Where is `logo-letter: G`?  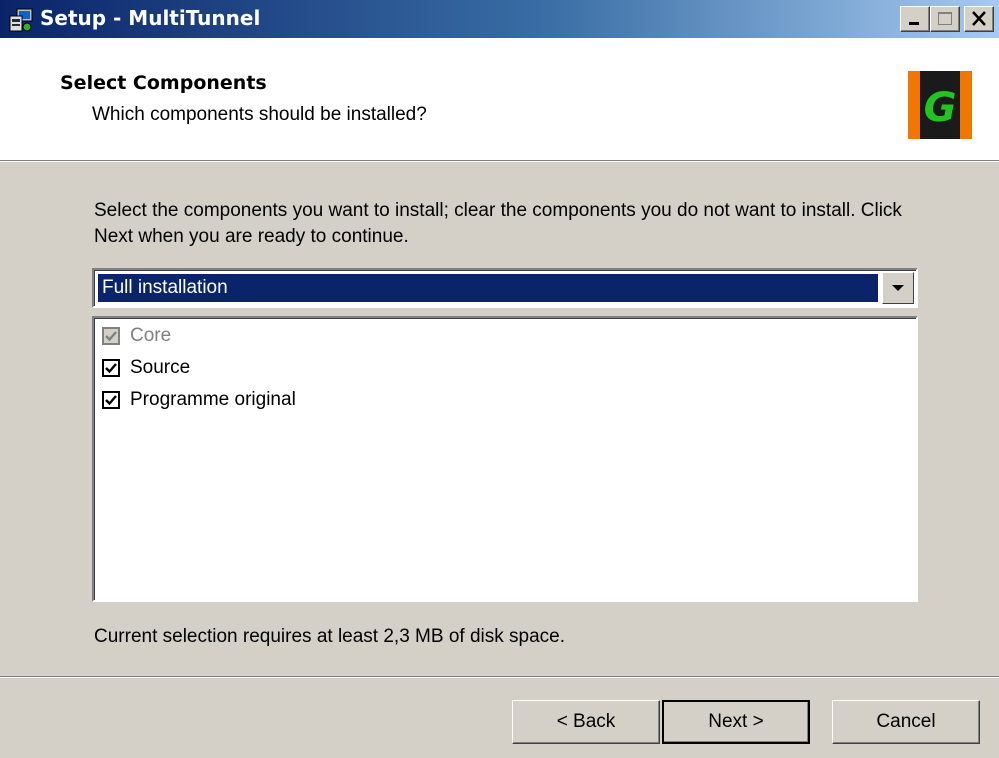
logo-letter: G is located at coordinates (940, 108).